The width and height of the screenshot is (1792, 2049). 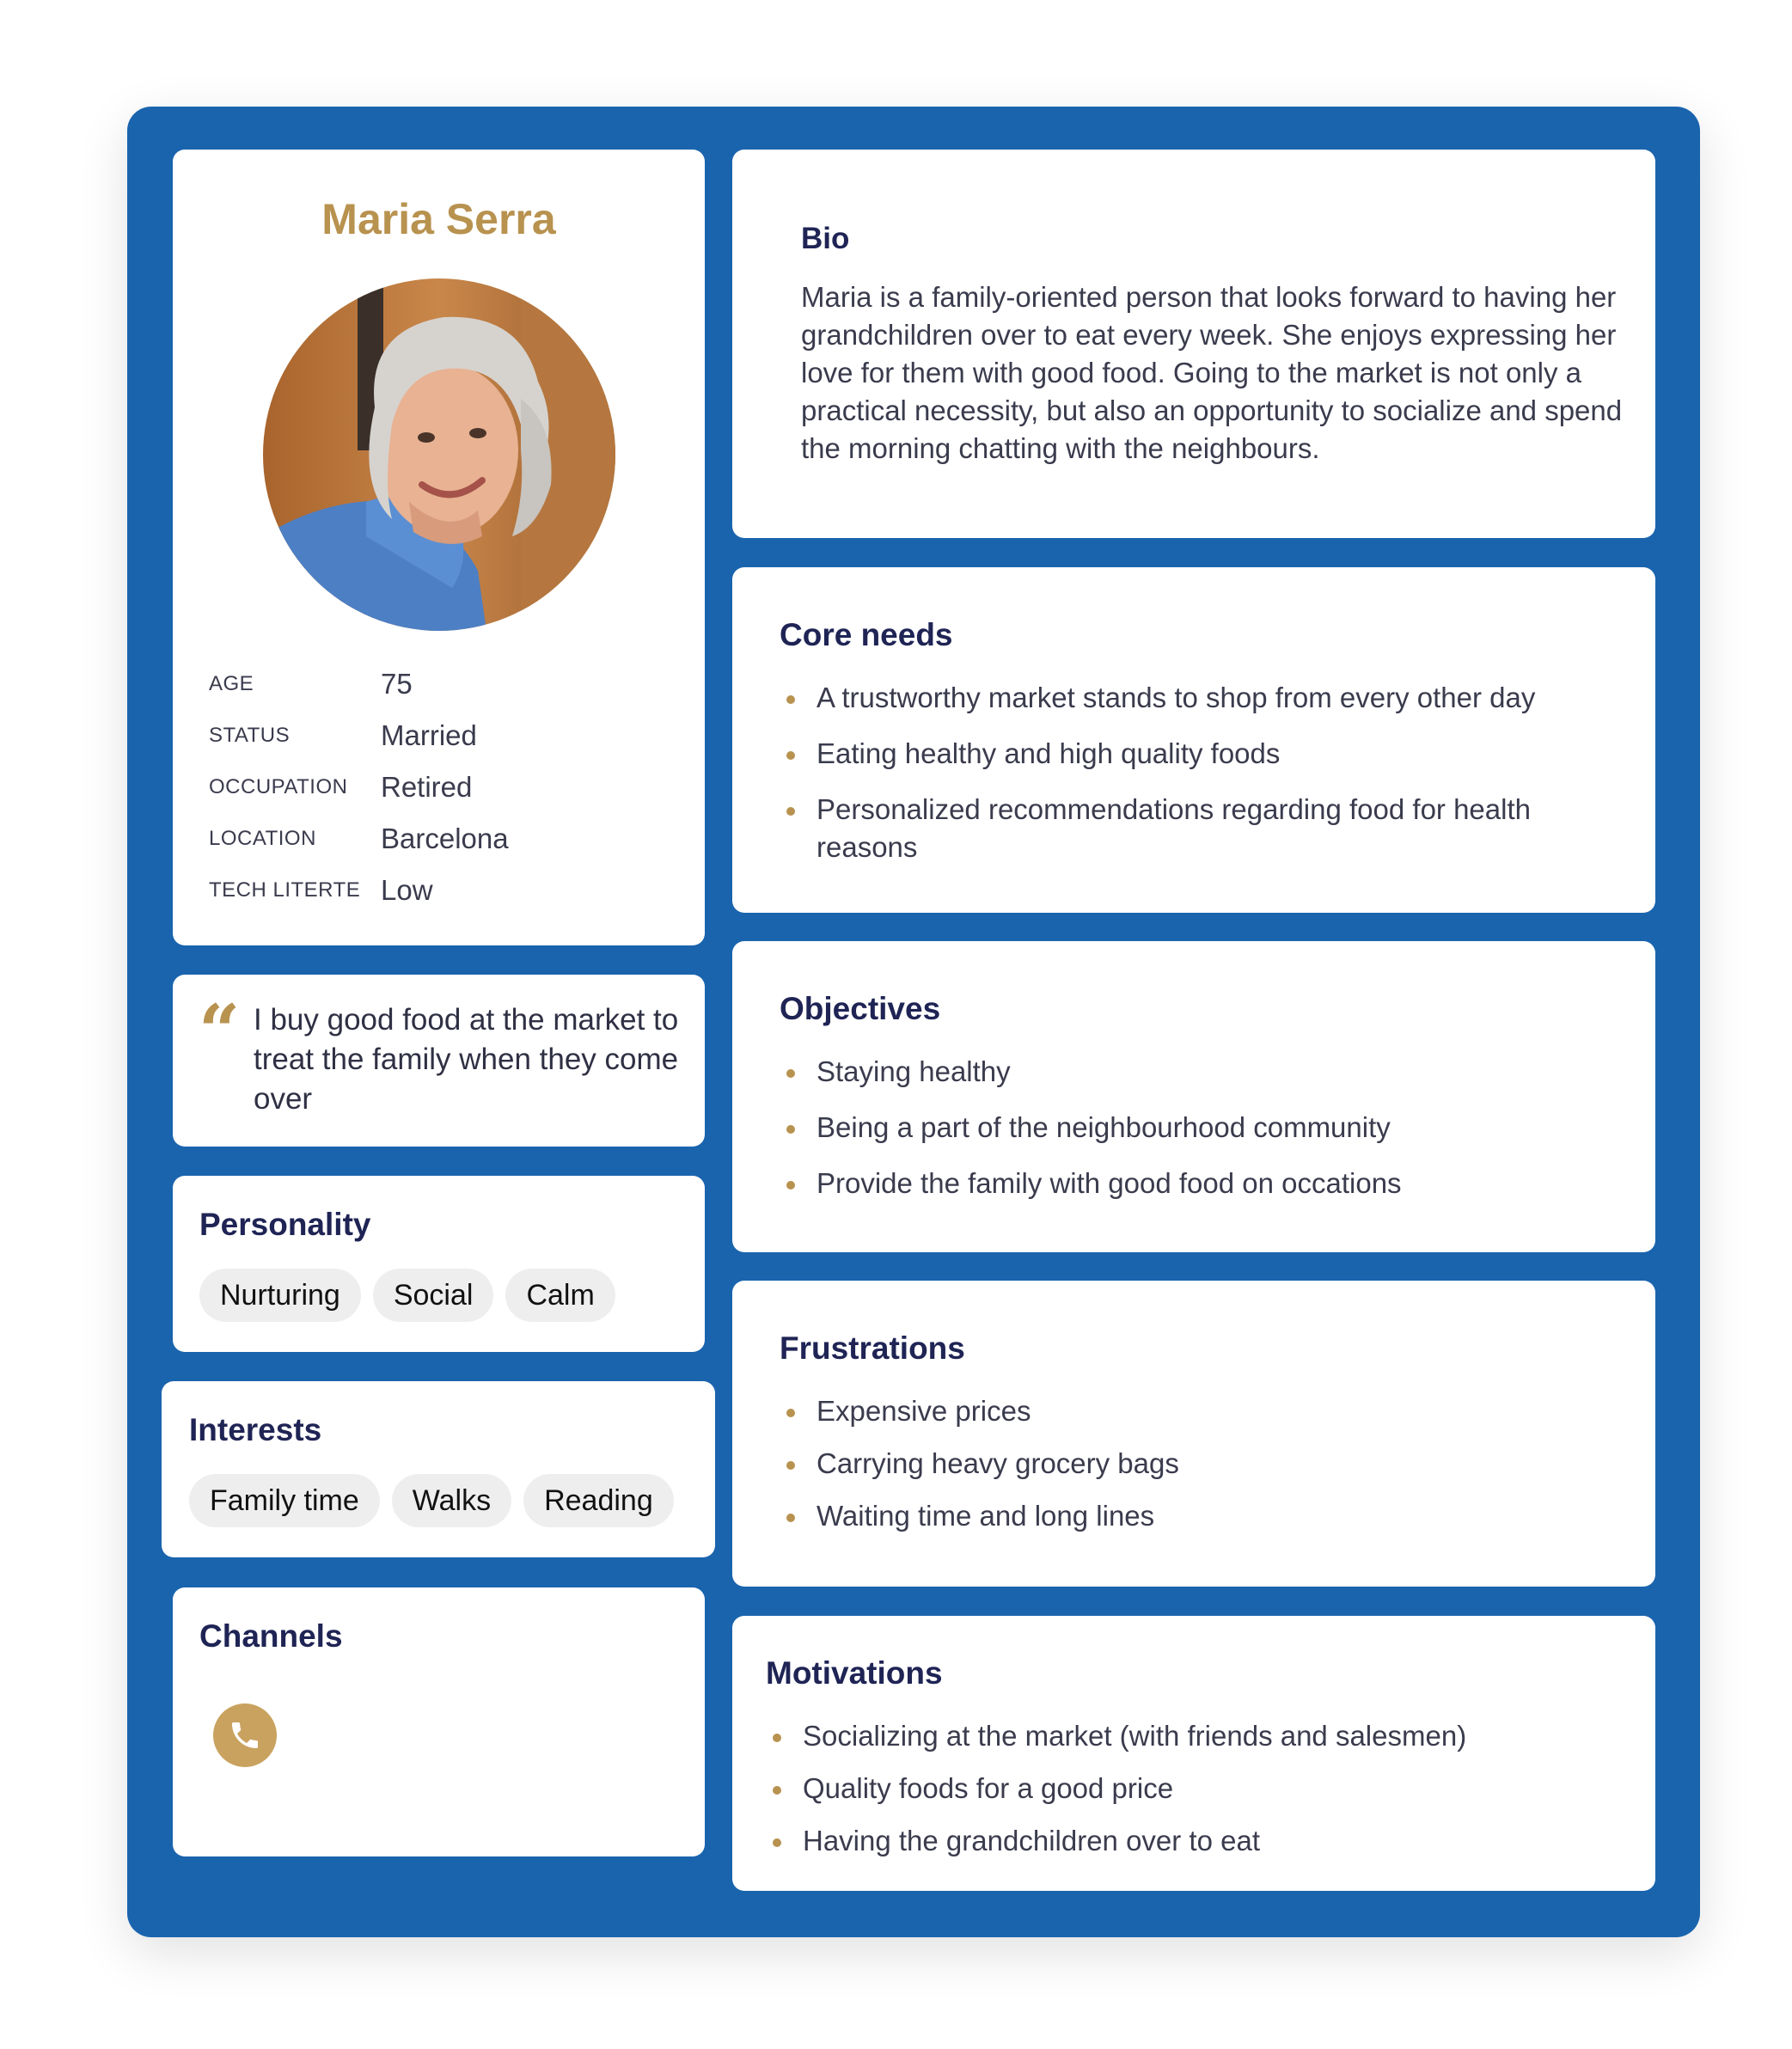 I want to click on fact-value: Low, so click(x=407, y=890).